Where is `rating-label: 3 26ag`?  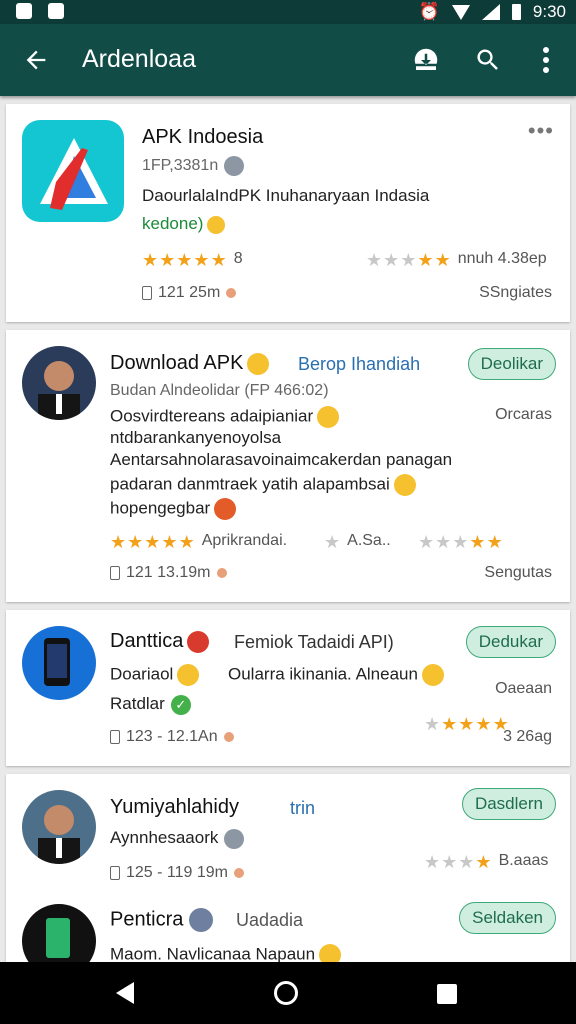 rating-label: 3 26ag is located at coordinates (527, 736).